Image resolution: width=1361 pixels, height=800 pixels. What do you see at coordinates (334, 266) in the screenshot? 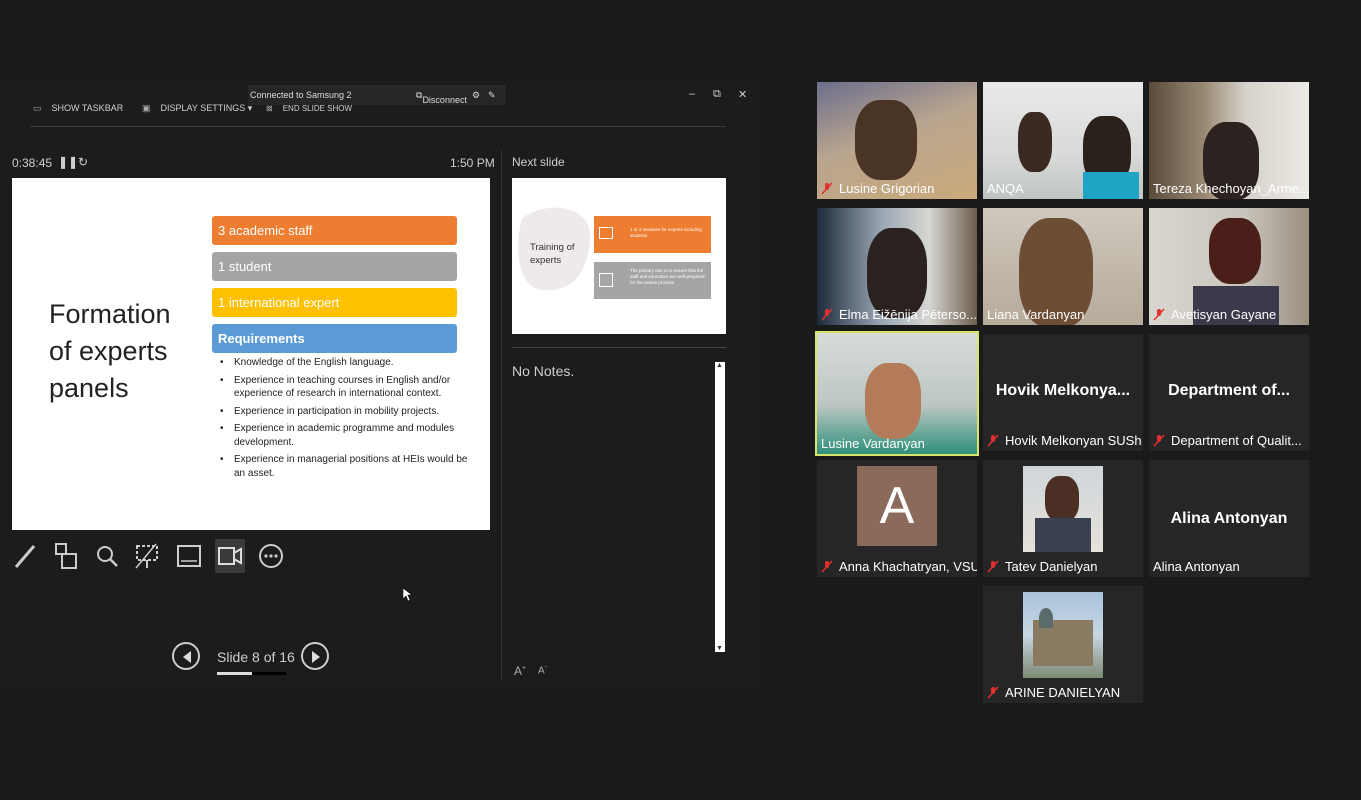
I see `bar-student: 1 student` at bounding box center [334, 266].